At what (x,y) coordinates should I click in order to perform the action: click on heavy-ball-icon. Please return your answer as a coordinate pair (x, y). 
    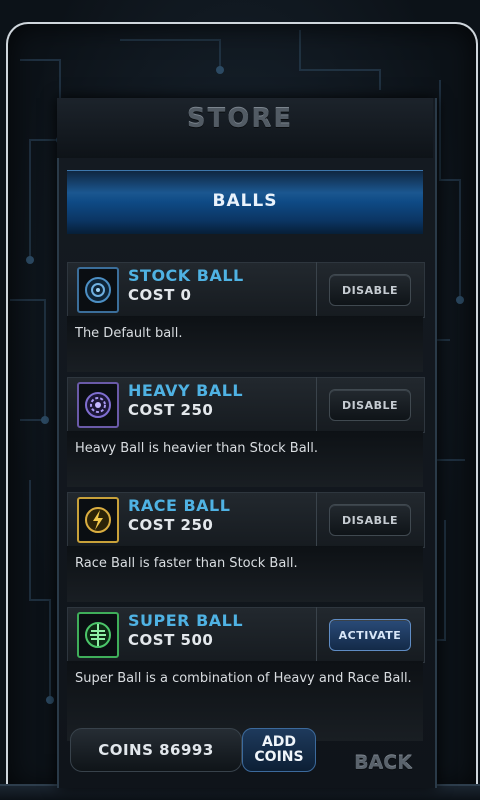
    Looking at the image, I should click on (98, 405).